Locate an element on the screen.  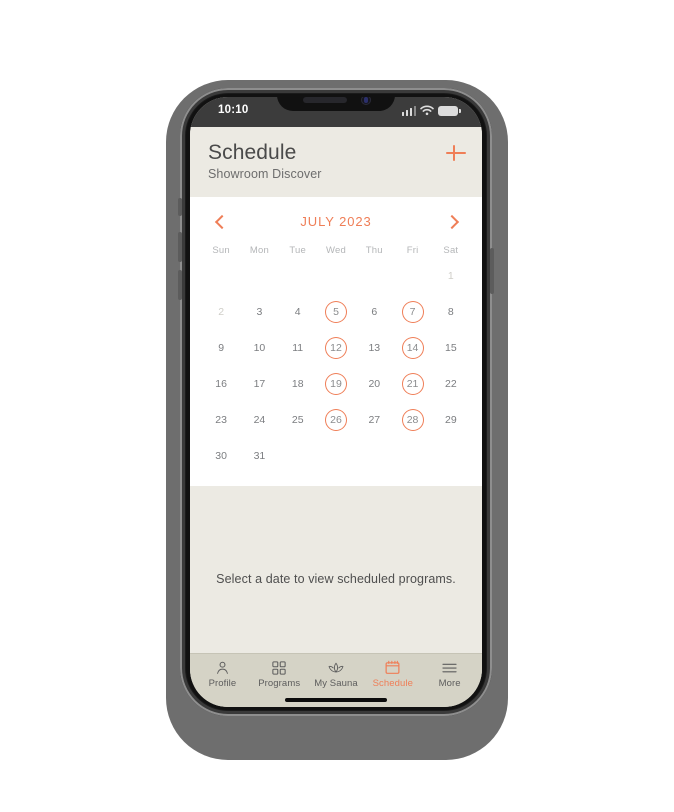
tab-label: More is located at coordinates (449, 683).